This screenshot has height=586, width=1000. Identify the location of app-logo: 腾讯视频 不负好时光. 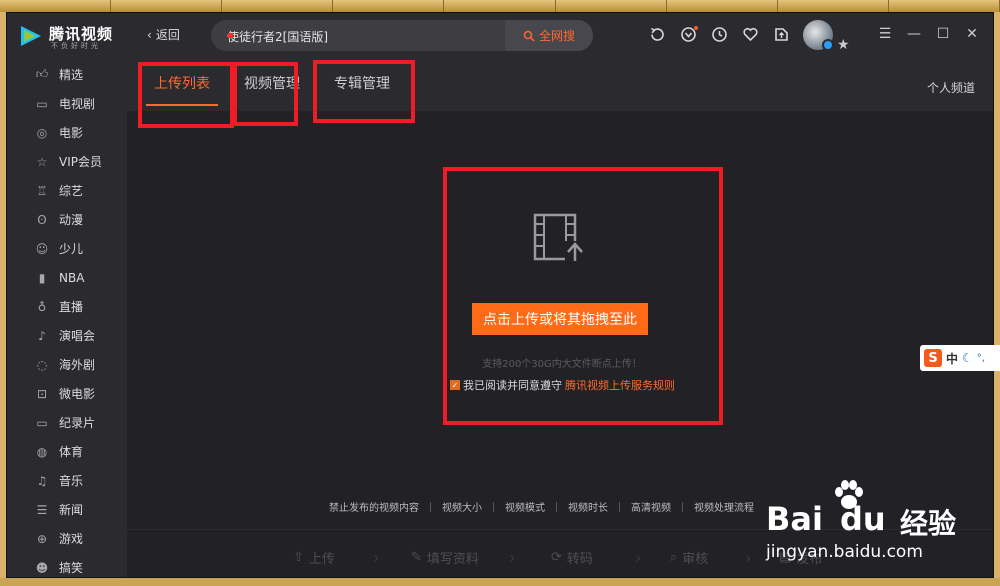
(72, 36).